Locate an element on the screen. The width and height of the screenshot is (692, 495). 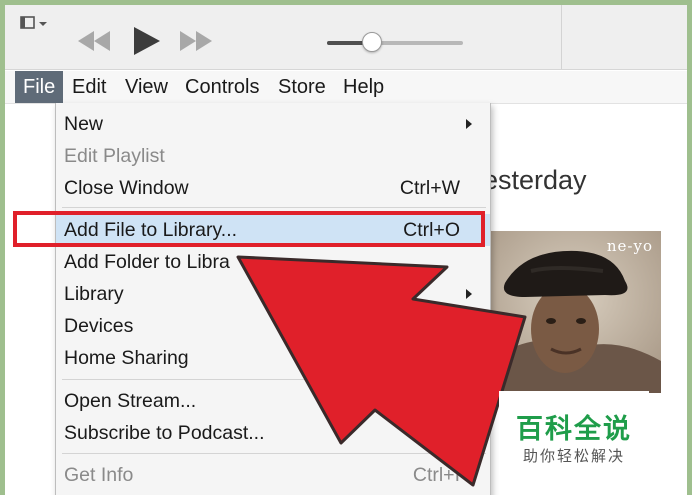
watermark: 百科全说 助你轻松解决 is located at coordinates (574, 433).